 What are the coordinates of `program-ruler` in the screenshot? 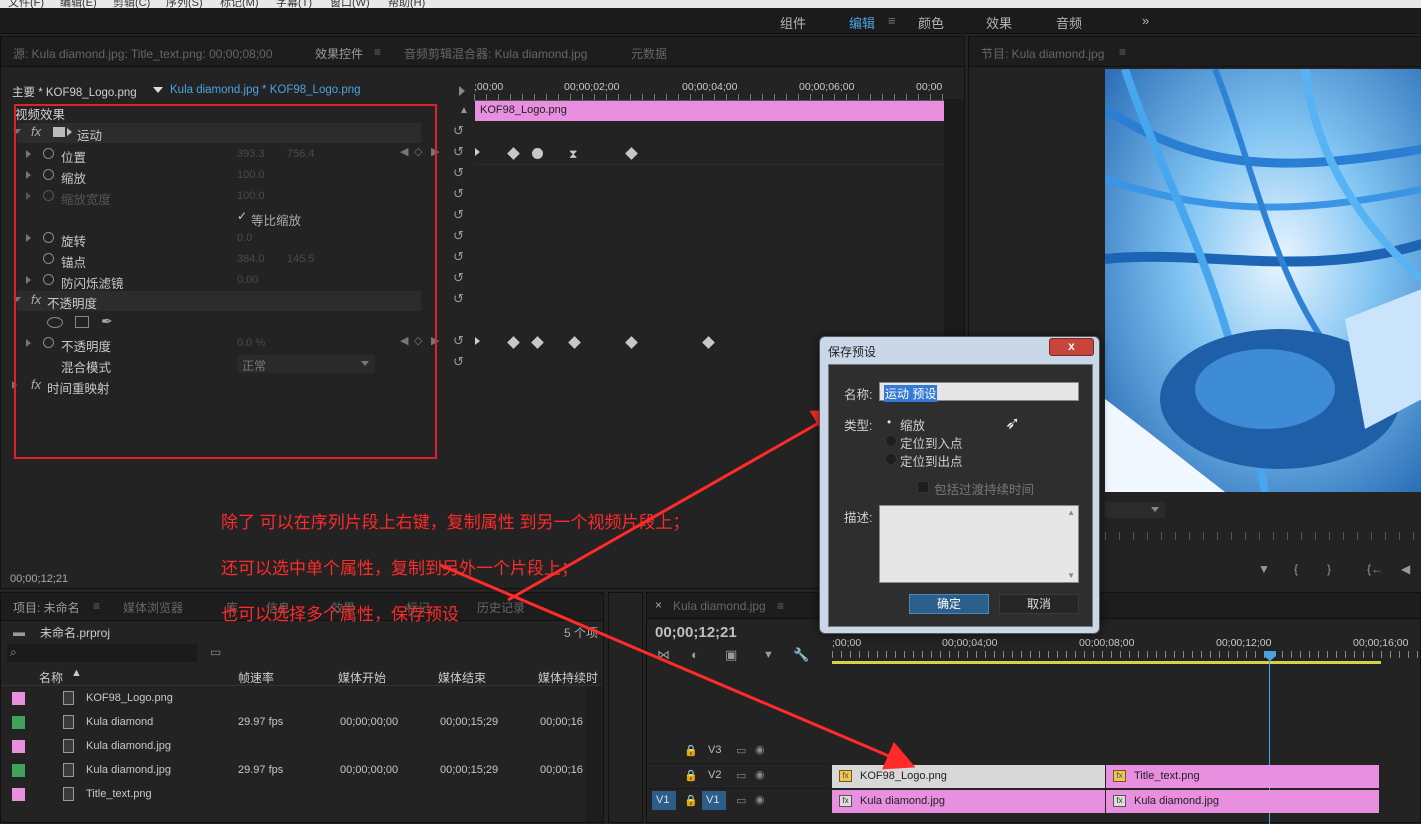 It's located at (1263, 536).